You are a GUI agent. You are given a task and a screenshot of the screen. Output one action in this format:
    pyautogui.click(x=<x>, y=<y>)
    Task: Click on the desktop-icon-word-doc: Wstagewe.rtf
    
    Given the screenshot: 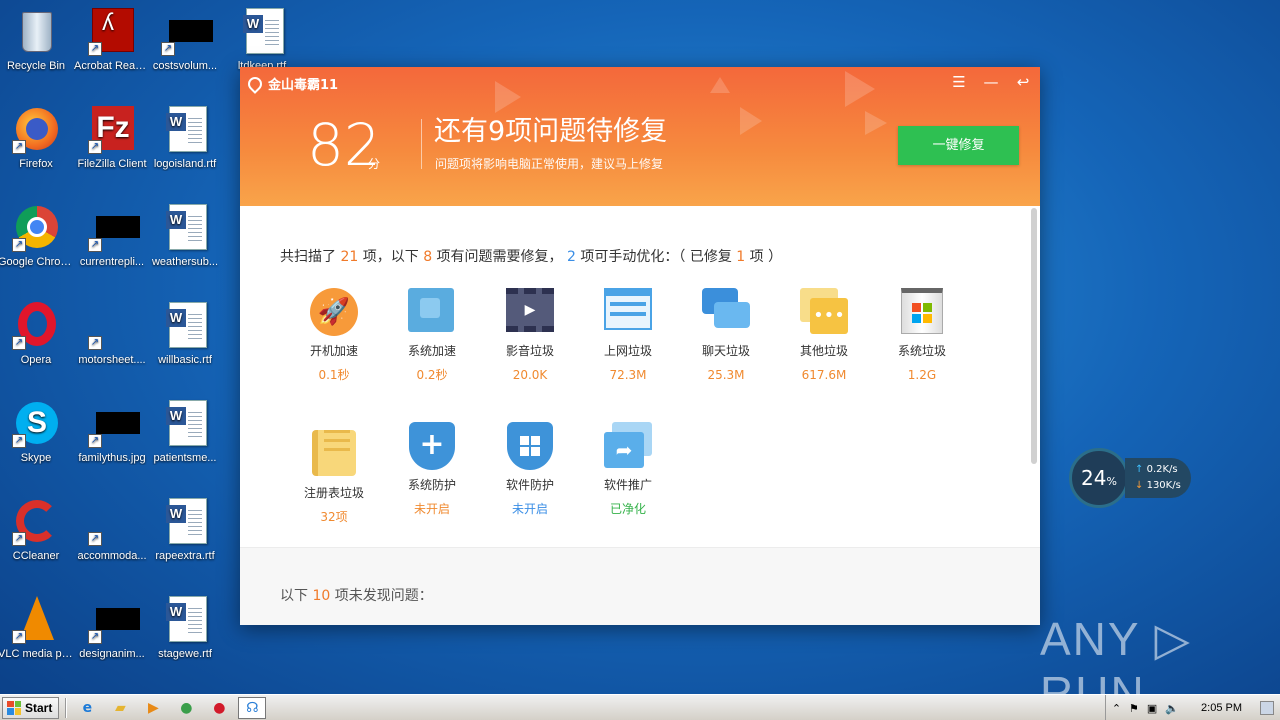 What is the action you would take?
    pyautogui.click(x=185, y=628)
    